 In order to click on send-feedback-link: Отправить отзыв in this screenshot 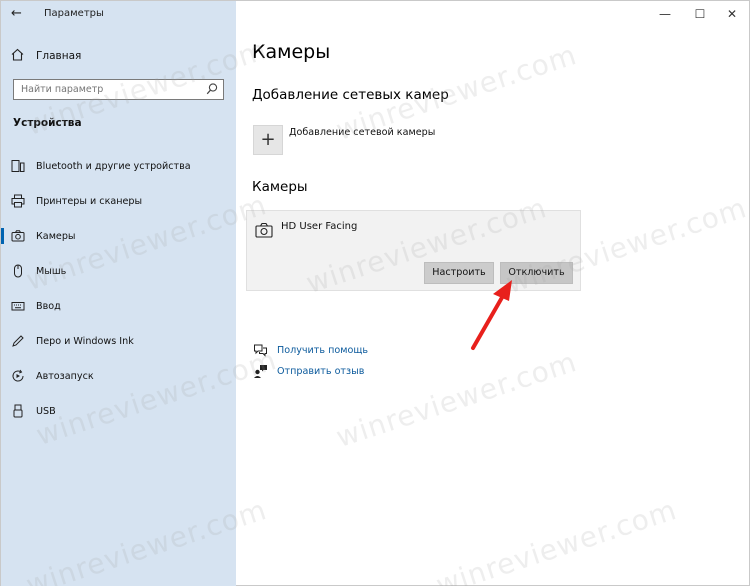, I will do `click(308, 371)`.